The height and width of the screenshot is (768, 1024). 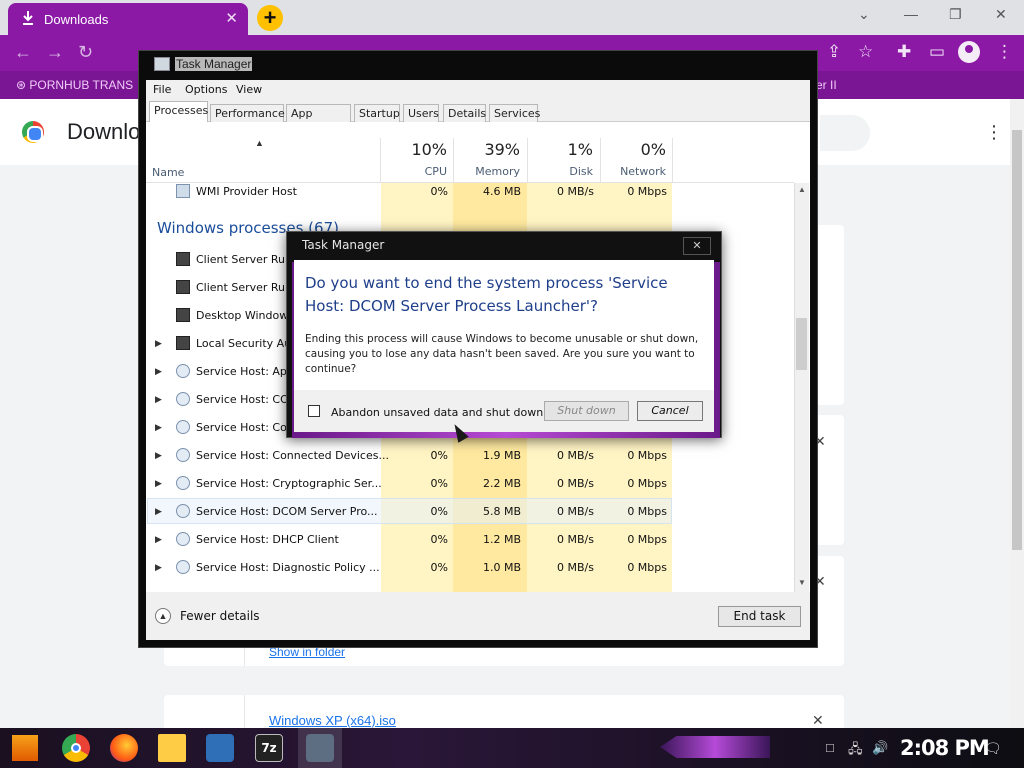 What do you see at coordinates (880, 748) in the screenshot?
I see `volume-icon: 🔊` at bounding box center [880, 748].